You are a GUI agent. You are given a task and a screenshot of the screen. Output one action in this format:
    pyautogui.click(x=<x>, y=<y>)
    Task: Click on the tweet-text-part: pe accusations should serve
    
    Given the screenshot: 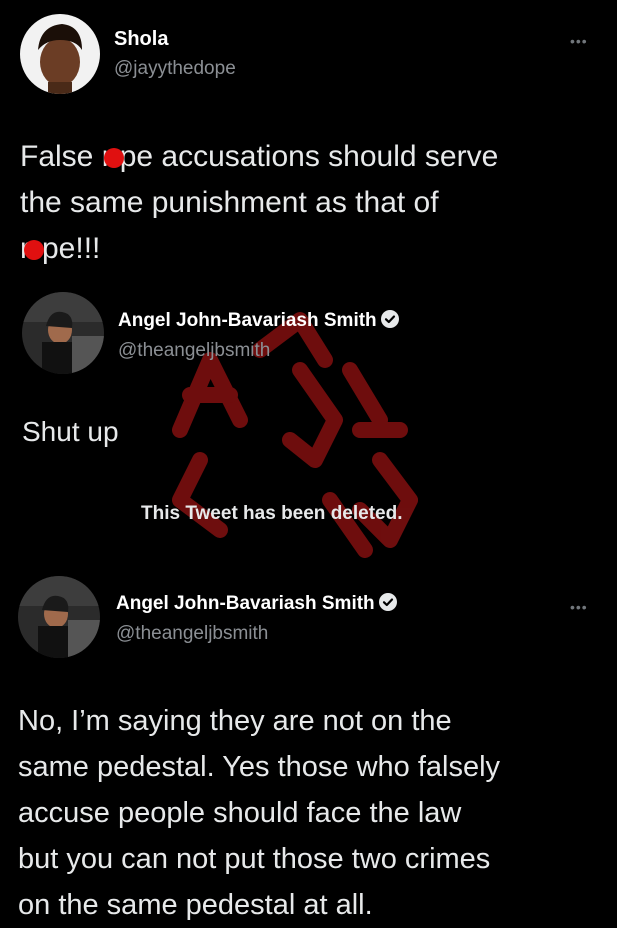 What is the action you would take?
    pyautogui.click(x=309, y=156)
    